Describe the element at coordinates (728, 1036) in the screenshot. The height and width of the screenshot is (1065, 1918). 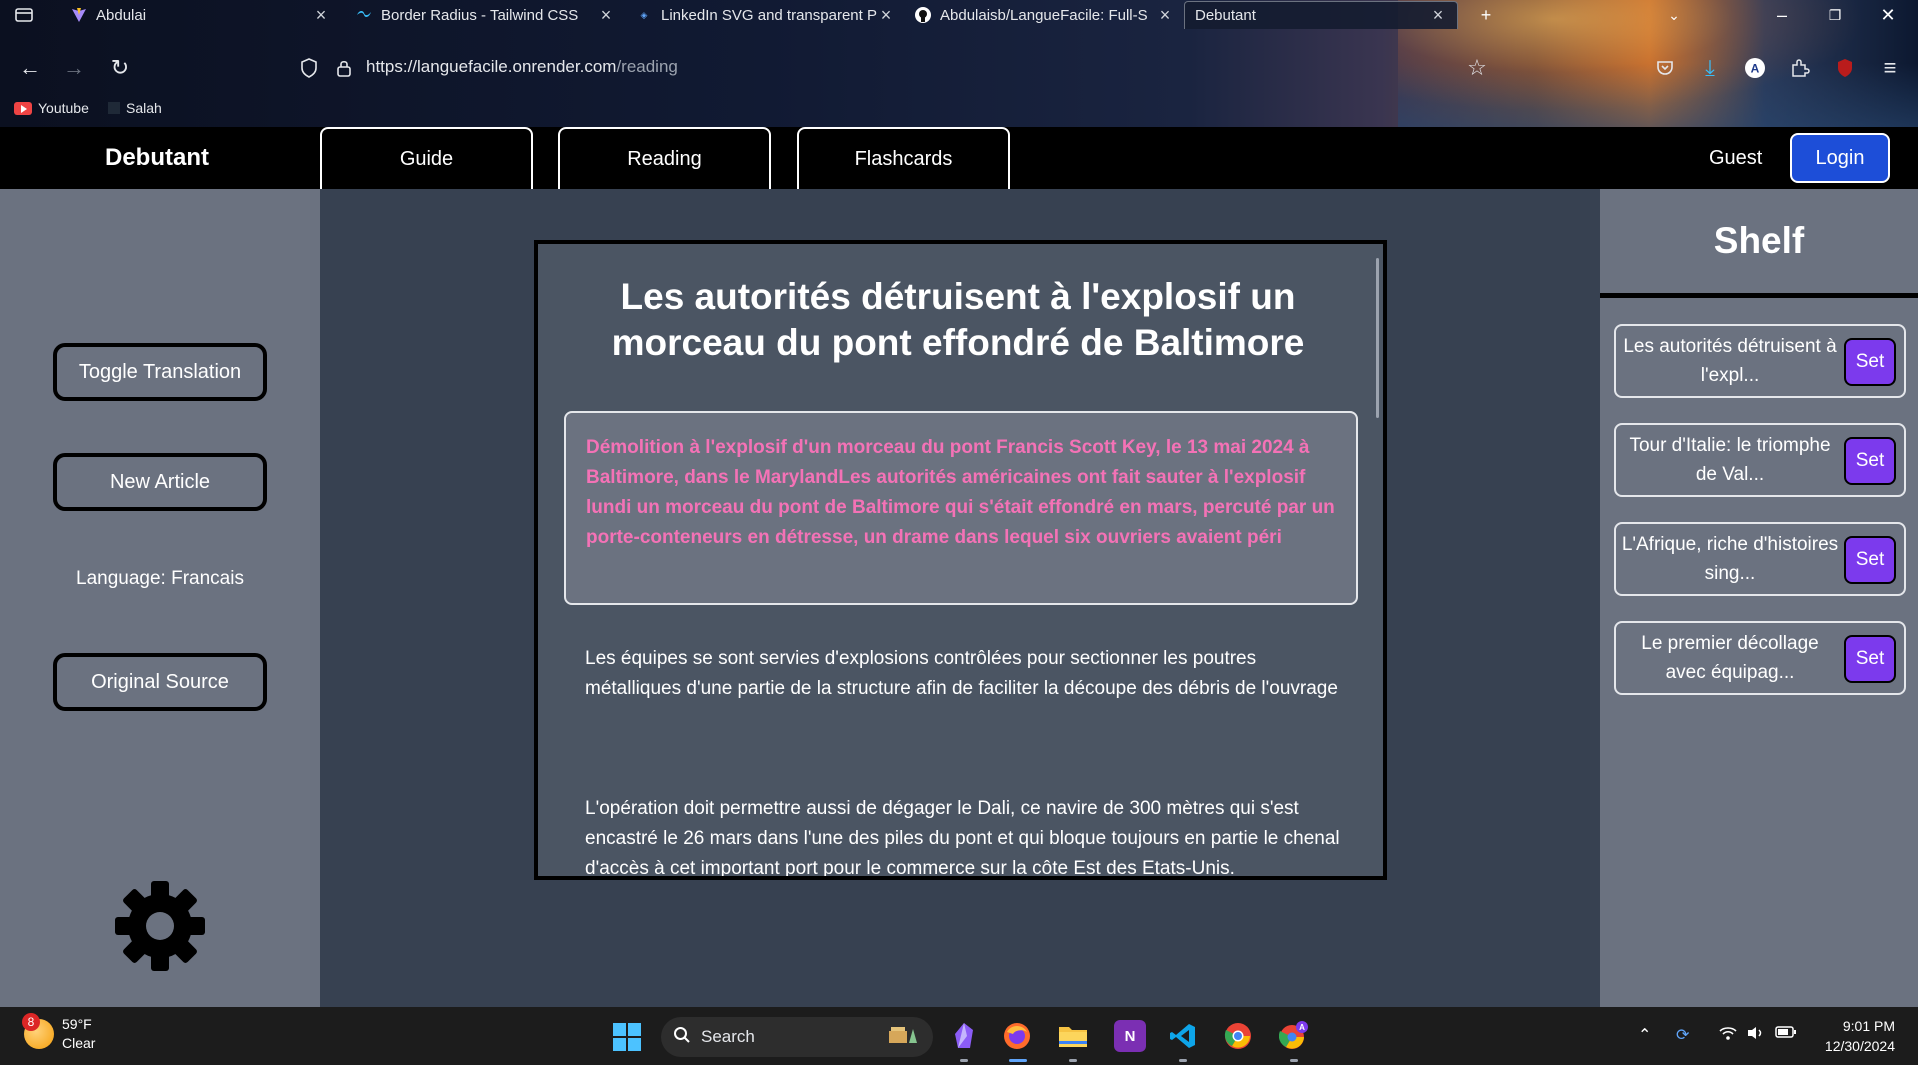
I see `search-placeholder: Search` at that location.